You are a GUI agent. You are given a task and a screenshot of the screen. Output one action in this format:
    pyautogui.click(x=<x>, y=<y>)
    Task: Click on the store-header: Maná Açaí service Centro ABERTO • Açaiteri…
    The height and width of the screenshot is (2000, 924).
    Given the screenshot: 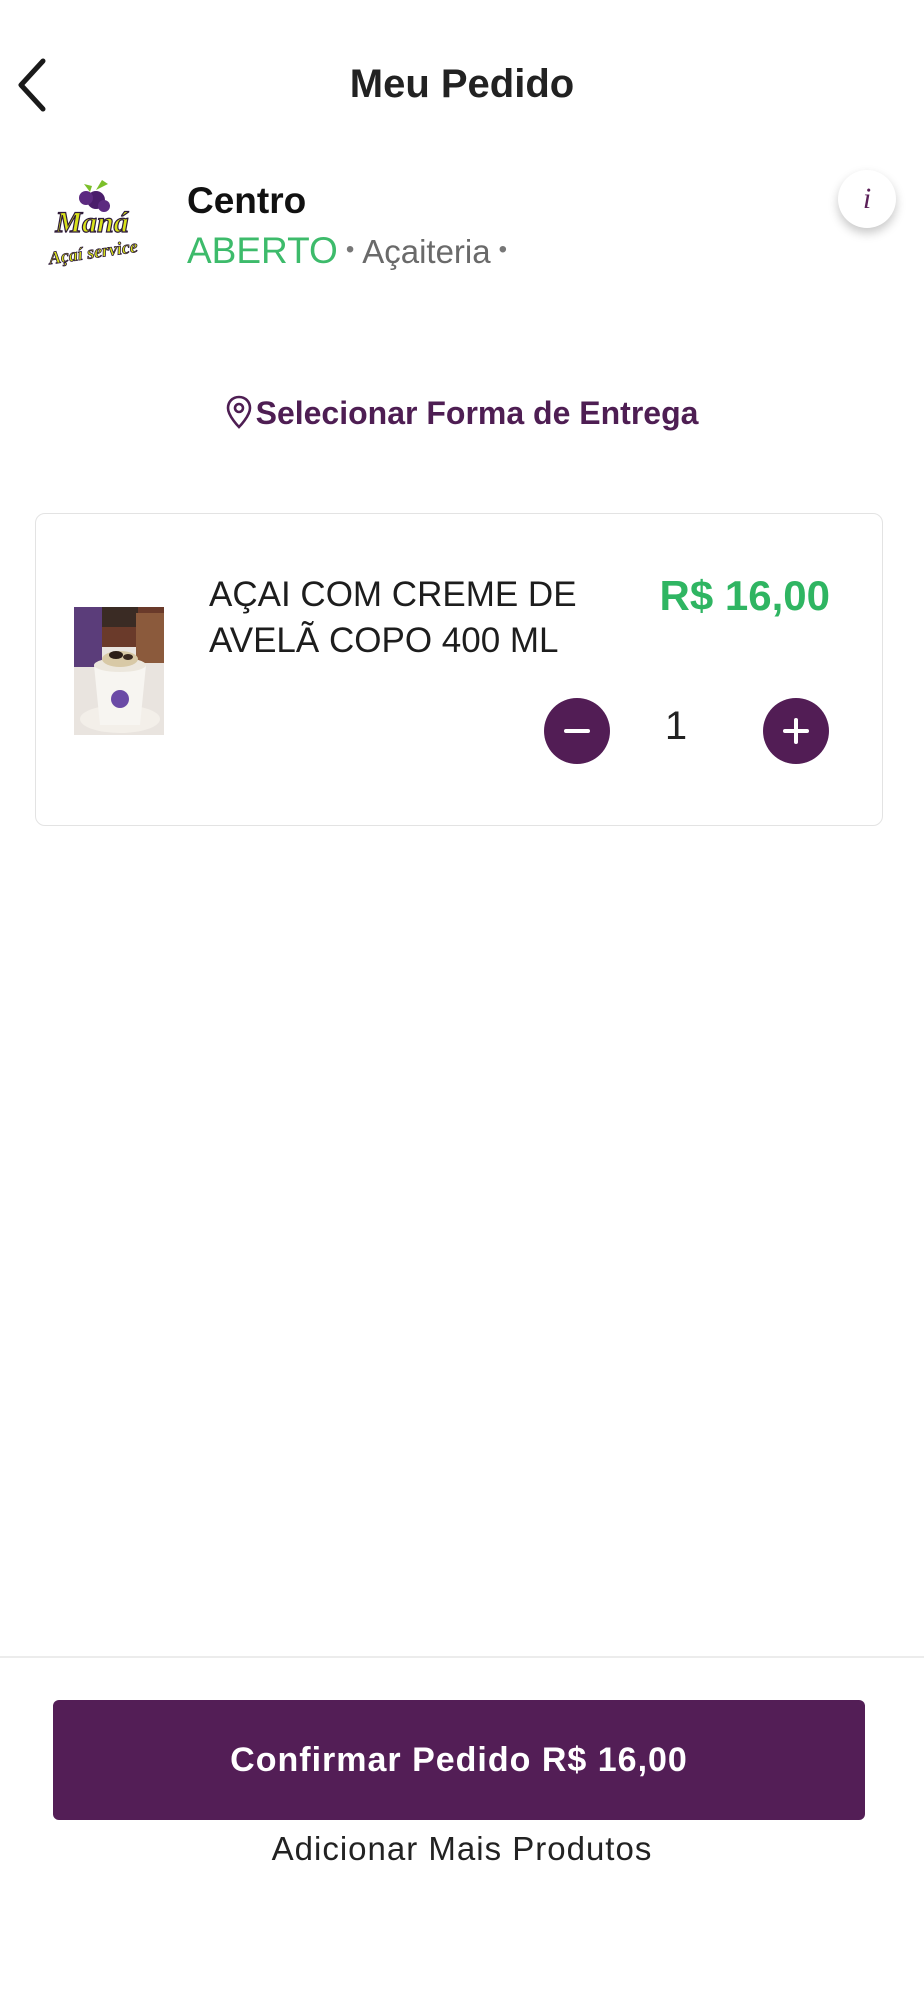 What is the action you would take?
    pyautogui.click(x=462, y=230)
    